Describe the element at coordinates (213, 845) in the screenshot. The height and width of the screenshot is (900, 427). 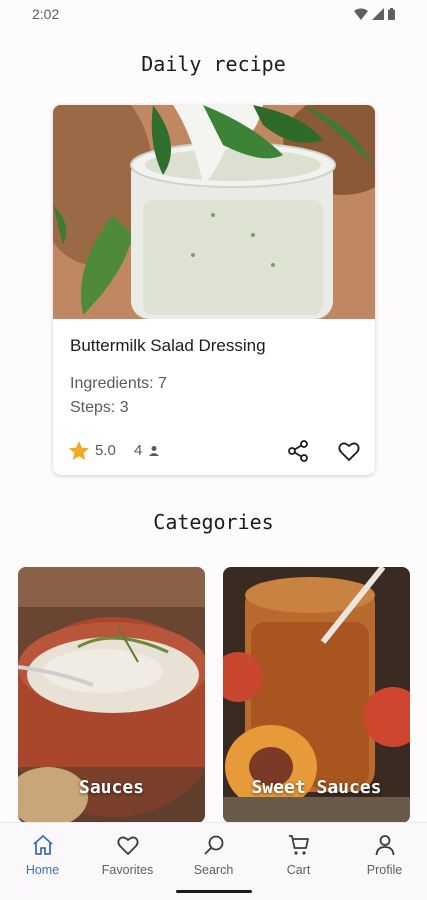
I see `search-icon` at that location.